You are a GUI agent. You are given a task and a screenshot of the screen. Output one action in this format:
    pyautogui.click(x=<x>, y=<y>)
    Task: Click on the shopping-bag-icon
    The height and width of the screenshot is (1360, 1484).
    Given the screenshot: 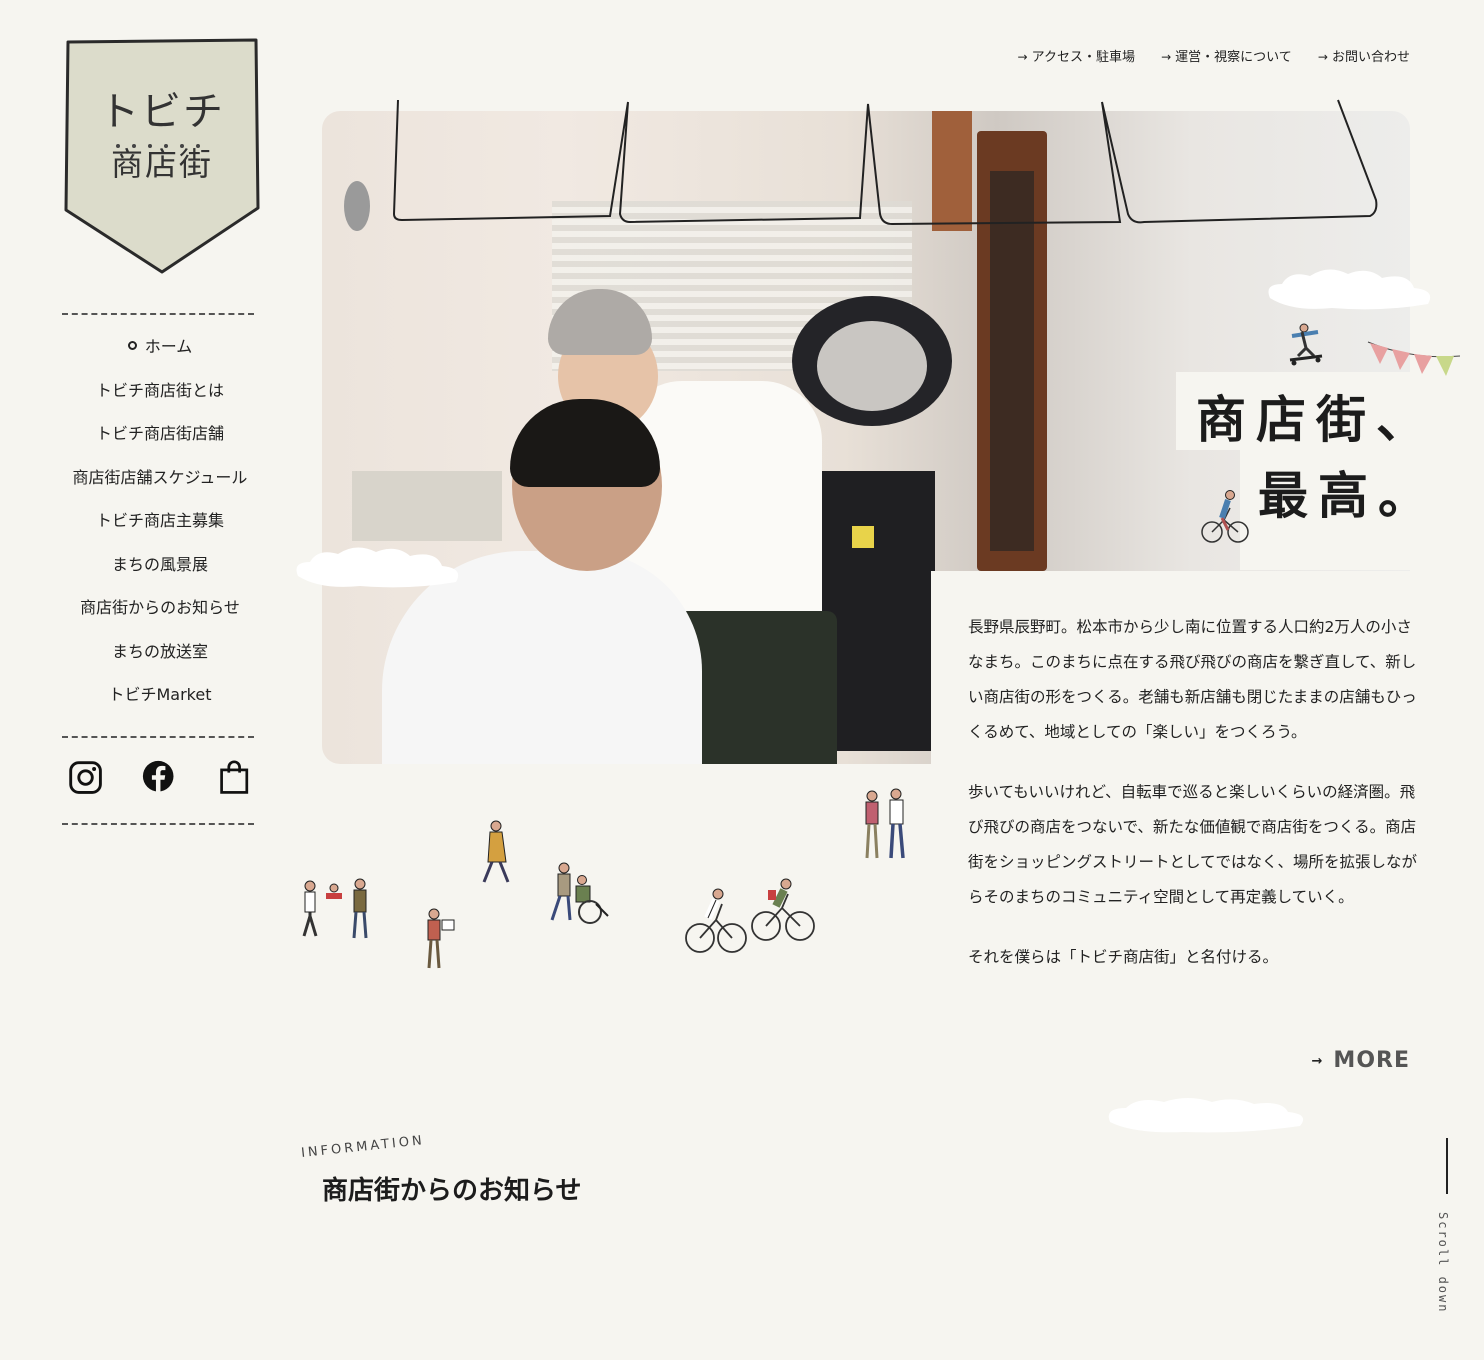 What is the action you would take?
    pyautogui.click(x=238, y=780)
    